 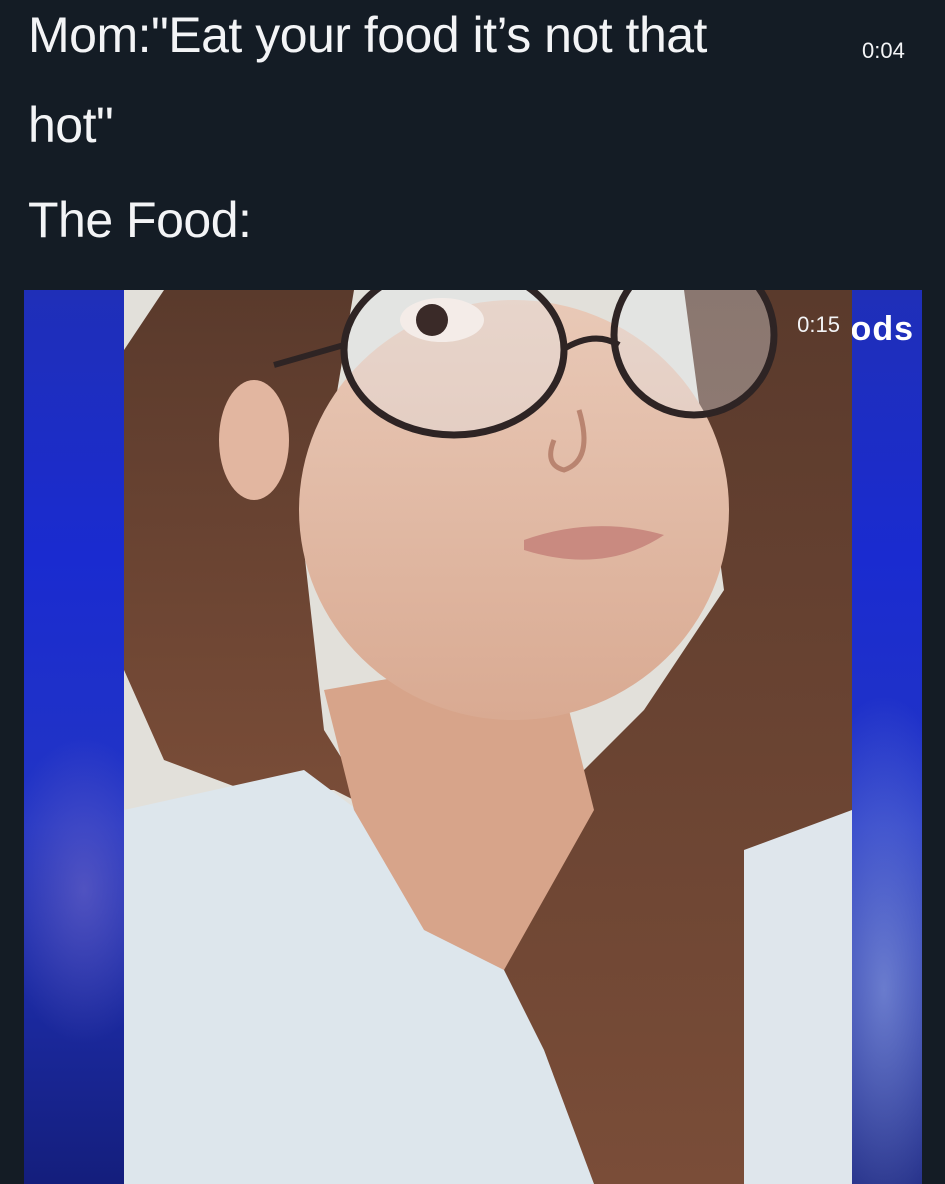 What do you see at coordinates (254, 440) in the screenshot?
I see `ear` at bounding box center [254, 440].